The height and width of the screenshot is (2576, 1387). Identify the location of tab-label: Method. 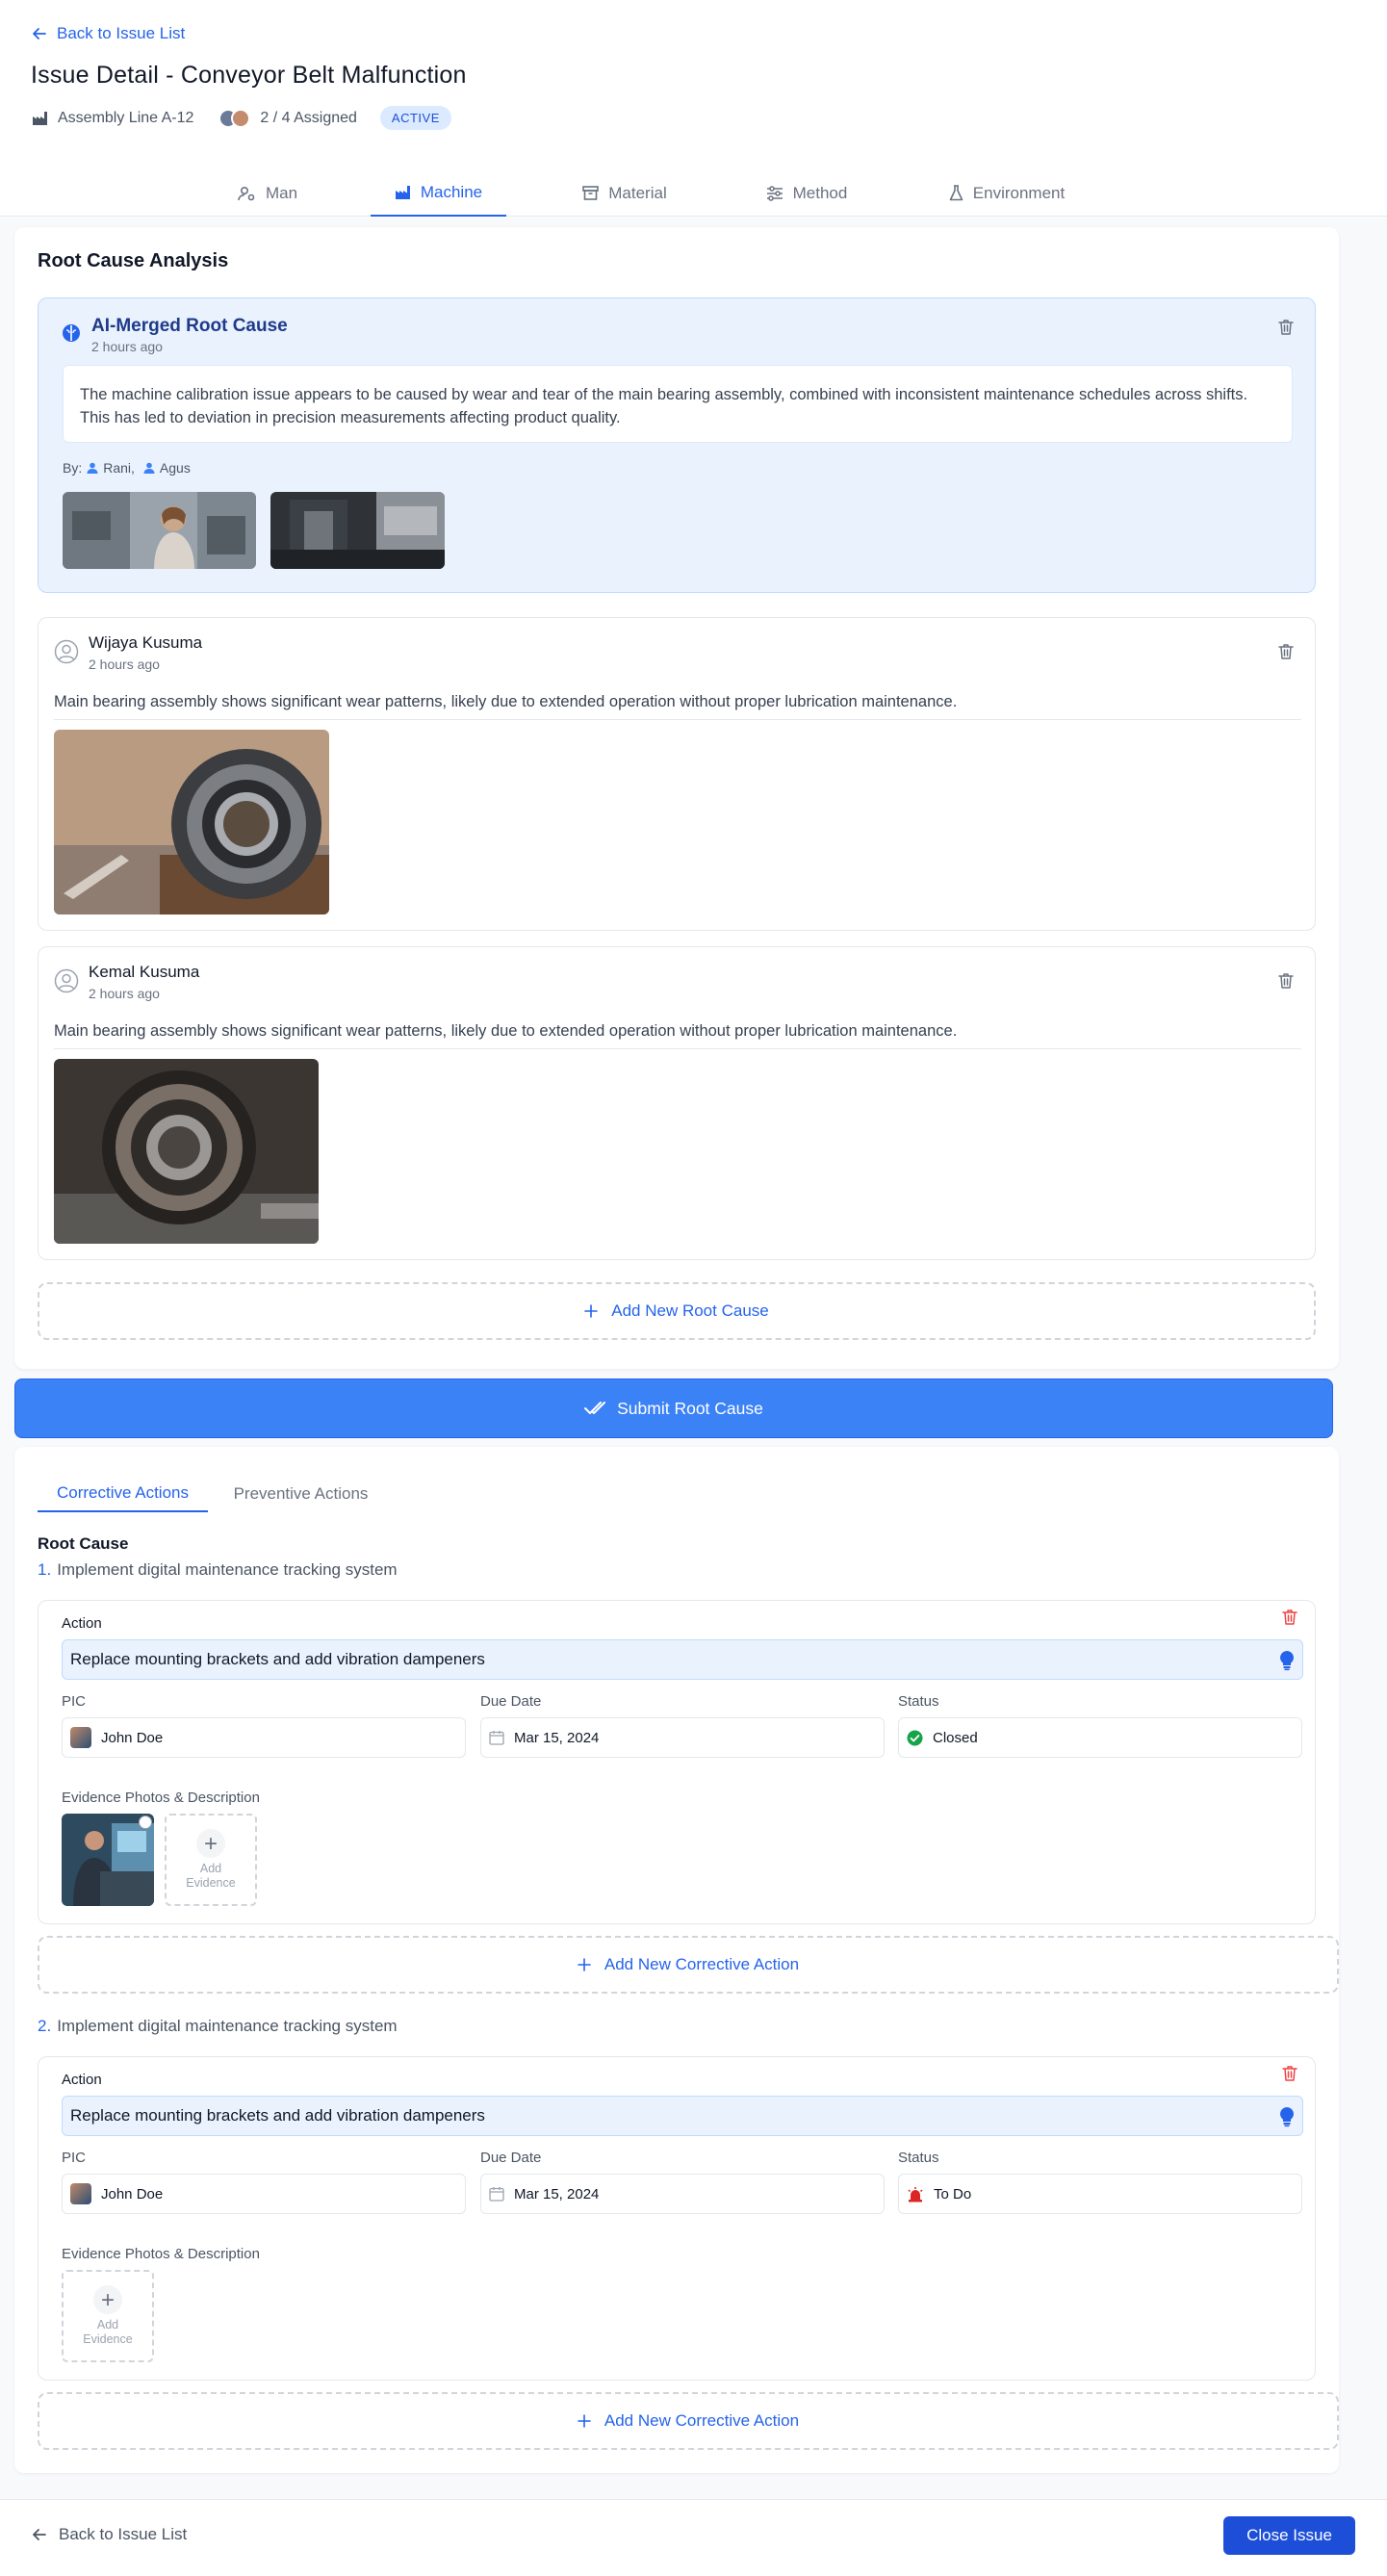
(820, 193).